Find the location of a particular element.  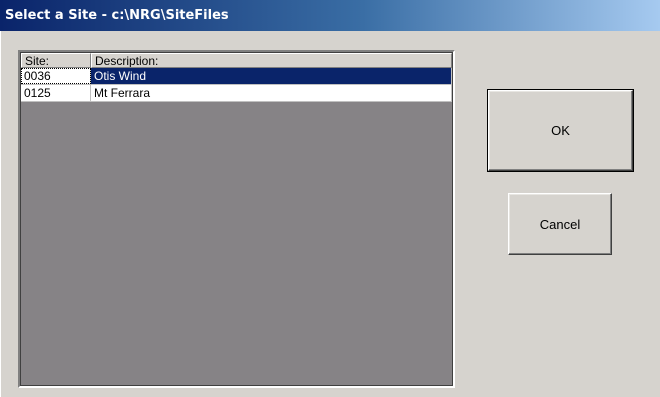

list-header: Site: Description: is located at coordinates (236, 60).